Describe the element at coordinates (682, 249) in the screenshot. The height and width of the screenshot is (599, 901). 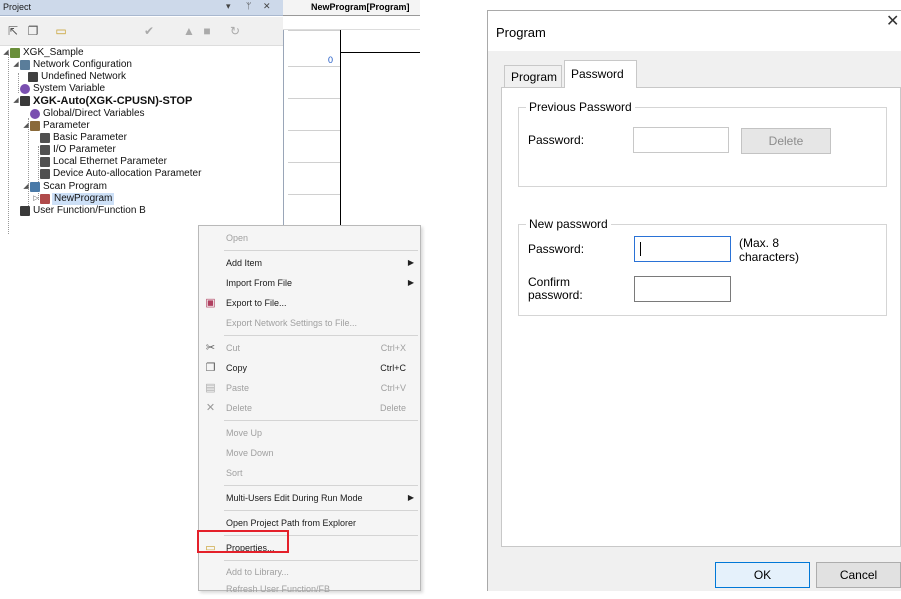
I see `new-password-field` at that location.